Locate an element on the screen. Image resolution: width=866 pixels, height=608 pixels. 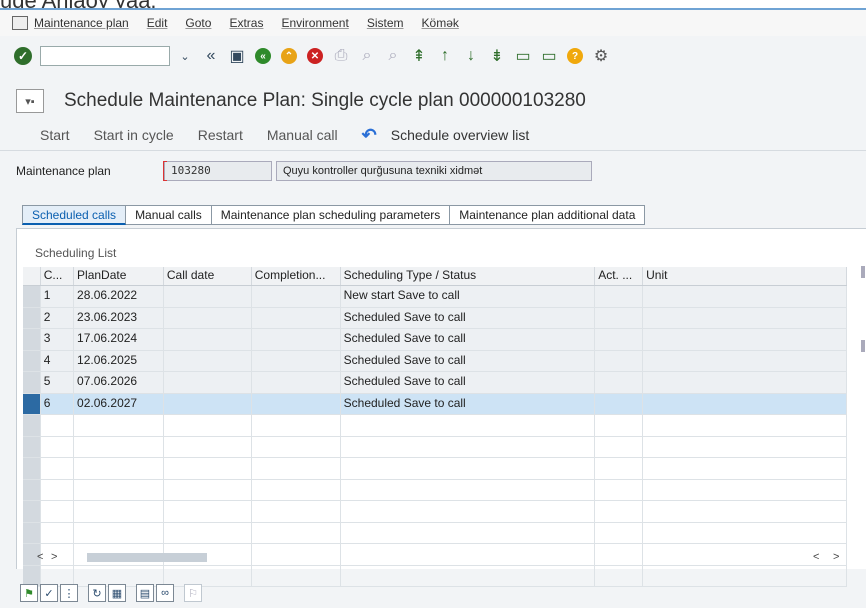
check-icon: ✓ is located at coordinates (49, 593).